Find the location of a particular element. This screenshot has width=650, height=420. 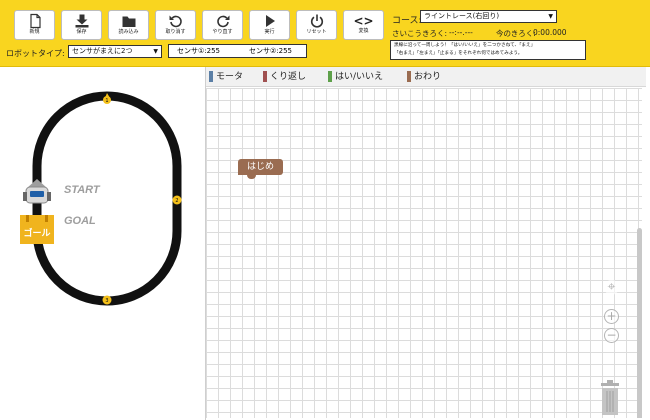

checkpoint-3-label: 3 is located at coordinates (106, 301).